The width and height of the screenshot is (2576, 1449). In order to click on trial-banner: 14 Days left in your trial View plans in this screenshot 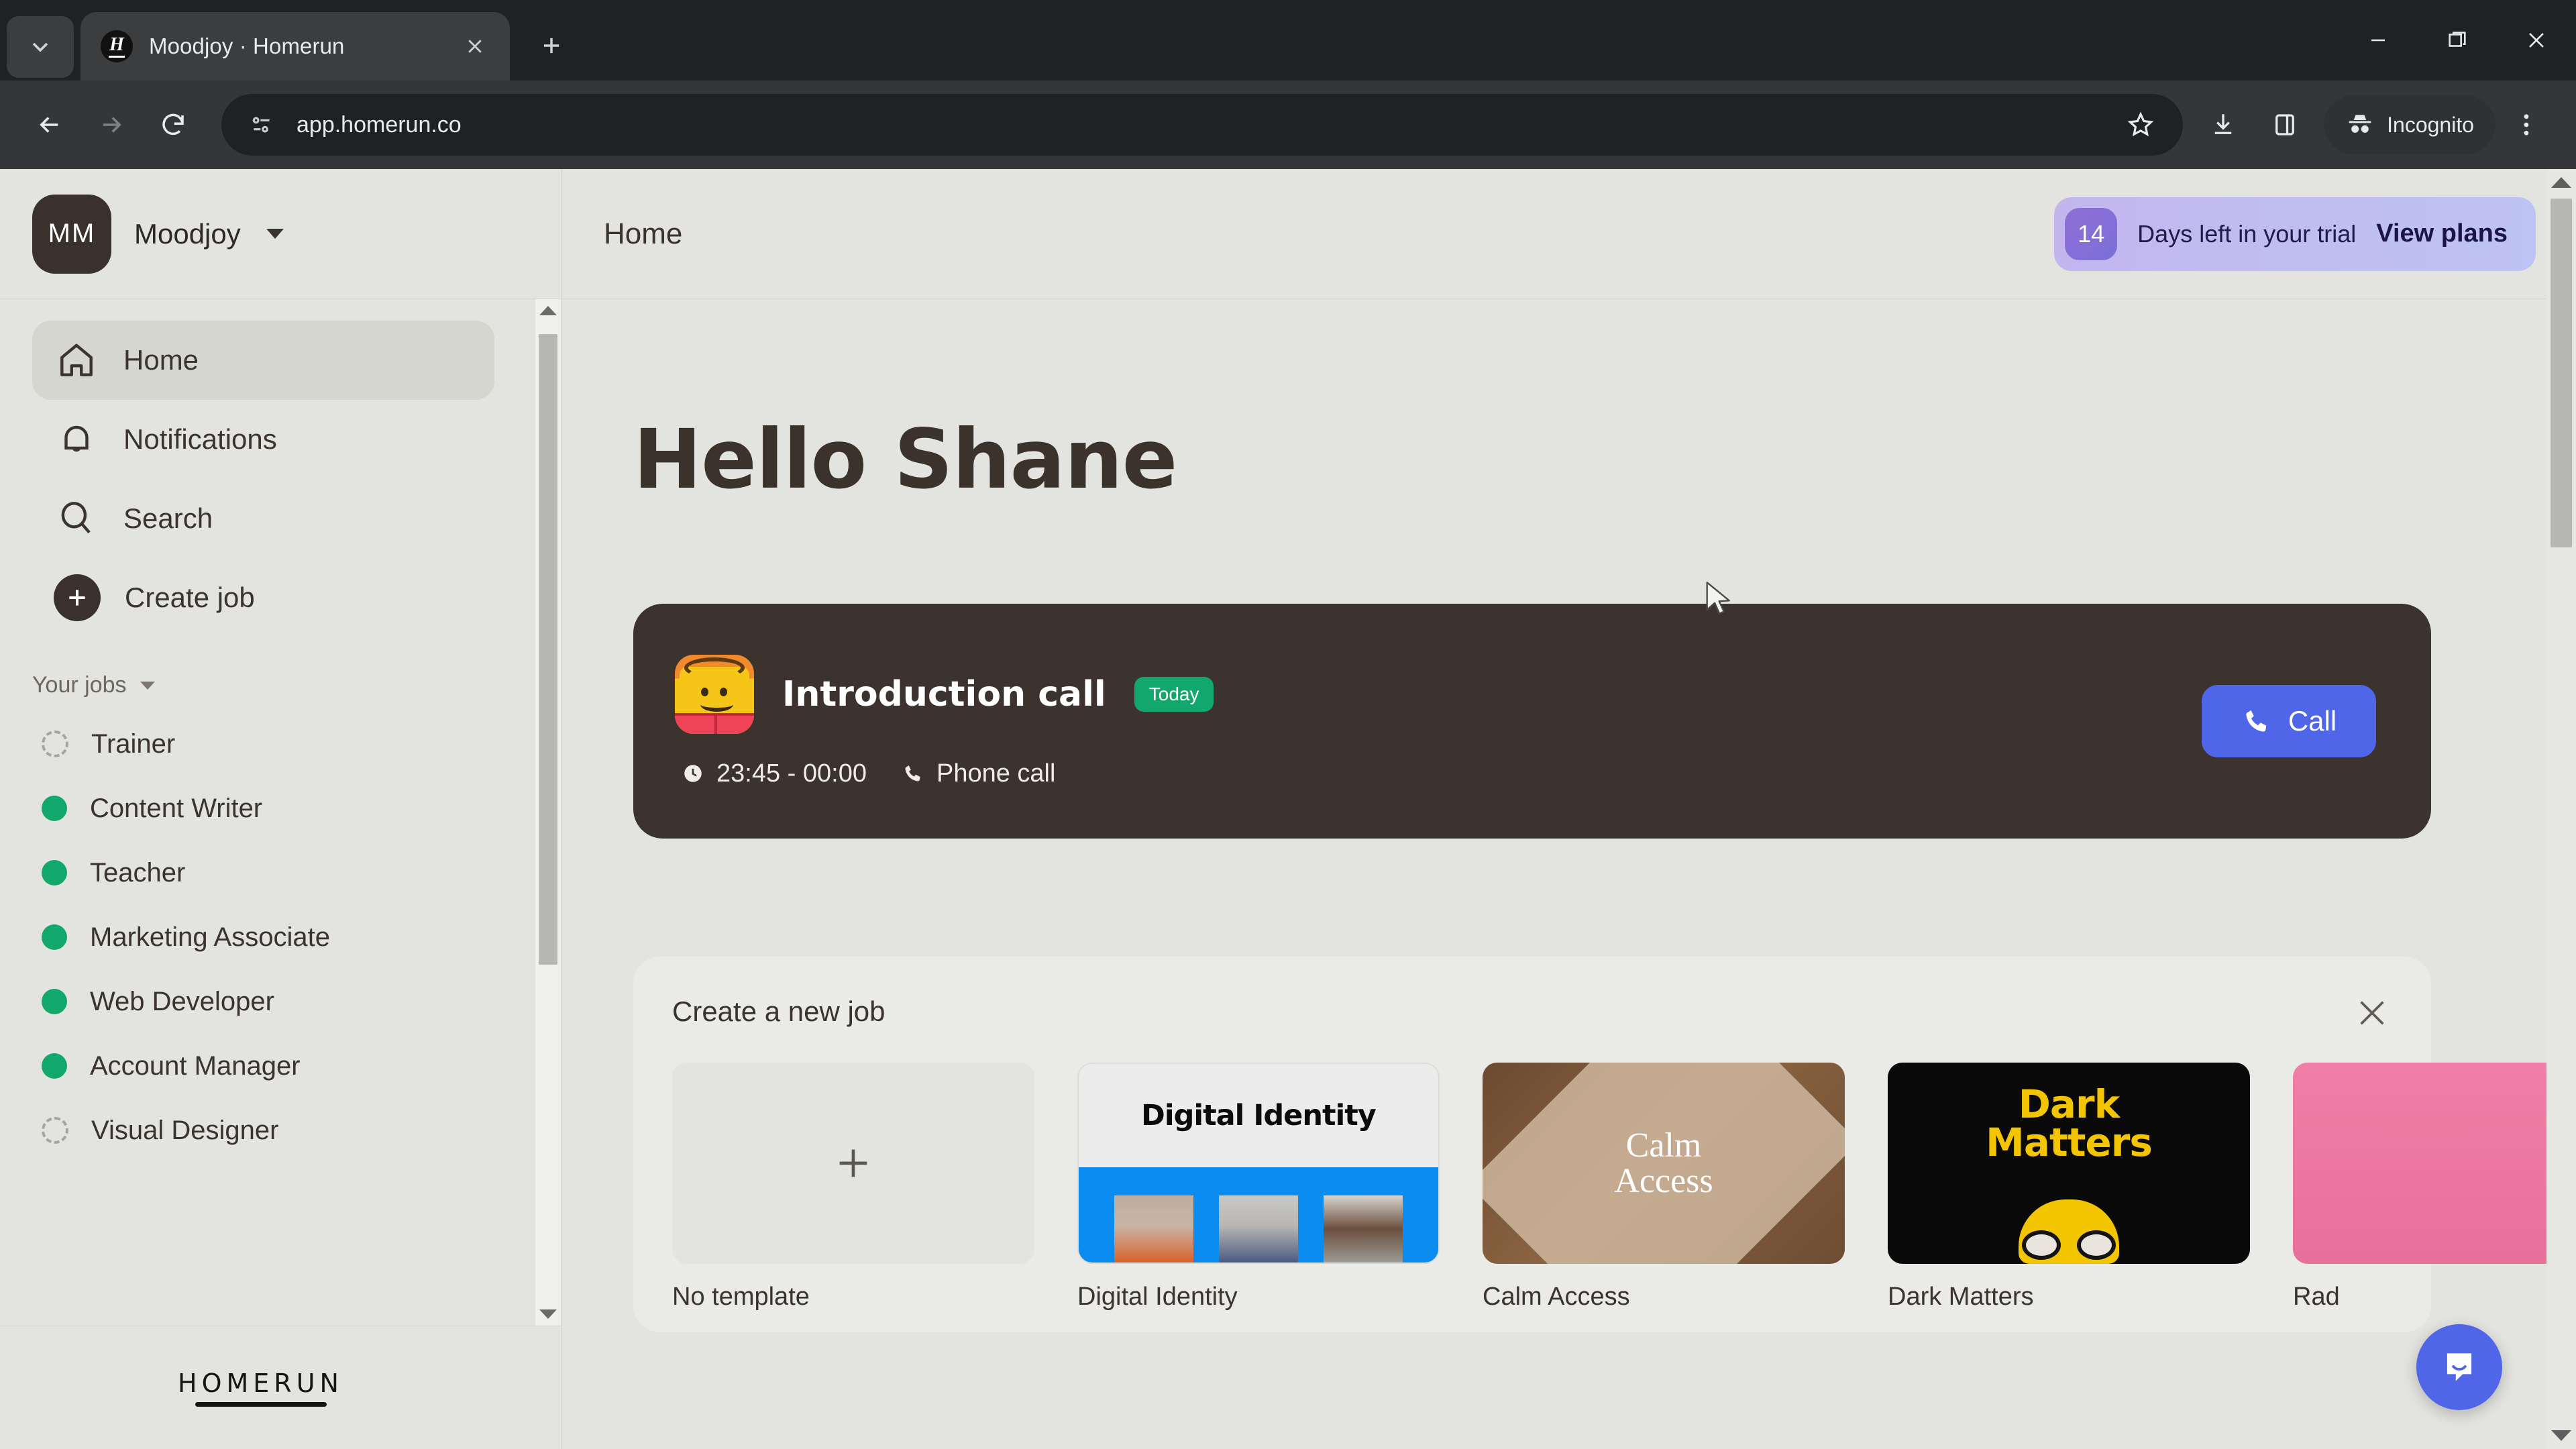, I will do `click(2295, 234)`.